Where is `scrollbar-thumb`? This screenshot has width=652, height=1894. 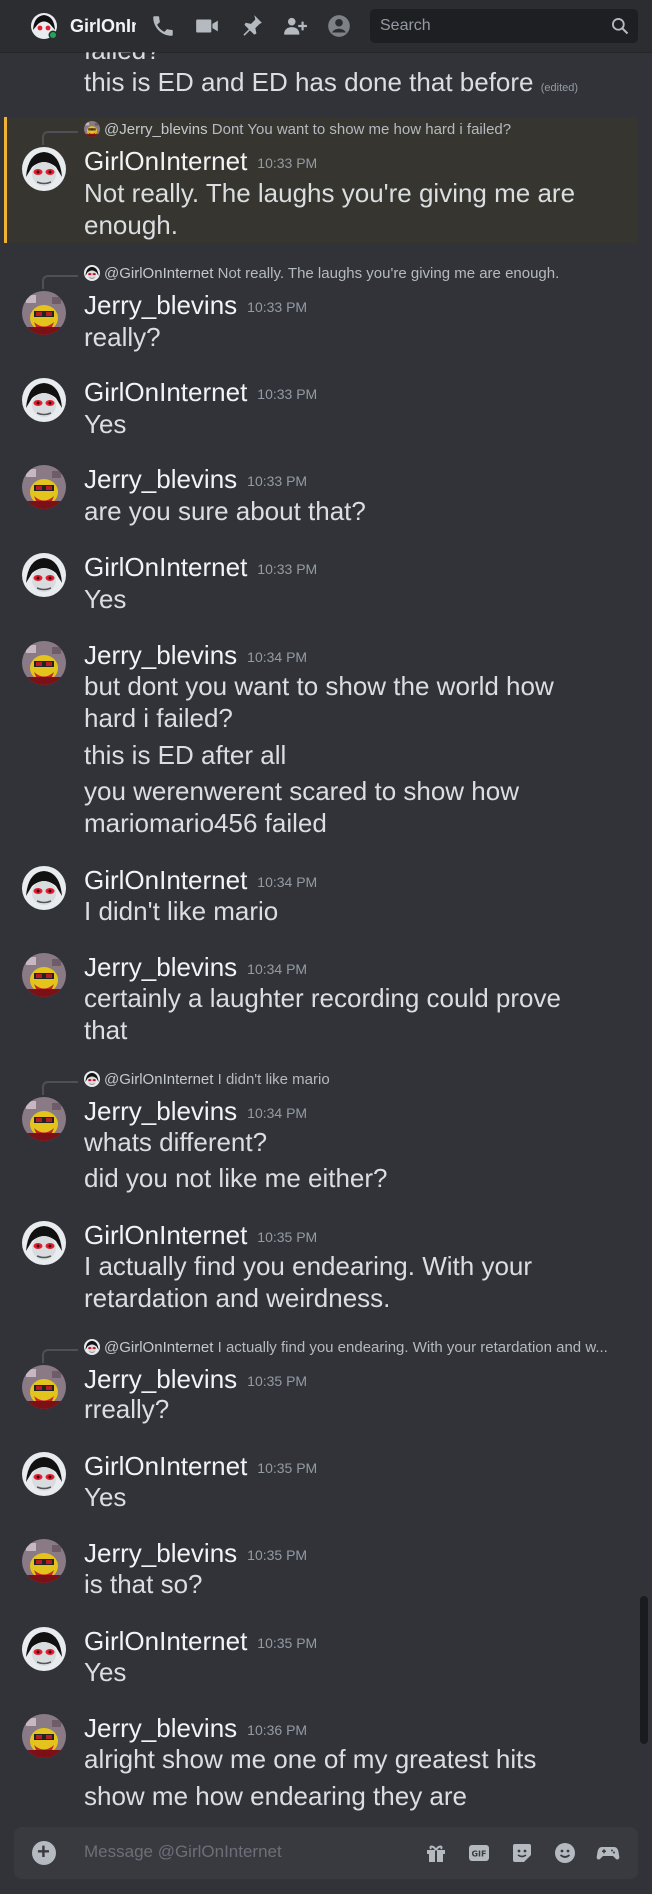 scrollbar-thumb is located at coordinates (644, 1670).